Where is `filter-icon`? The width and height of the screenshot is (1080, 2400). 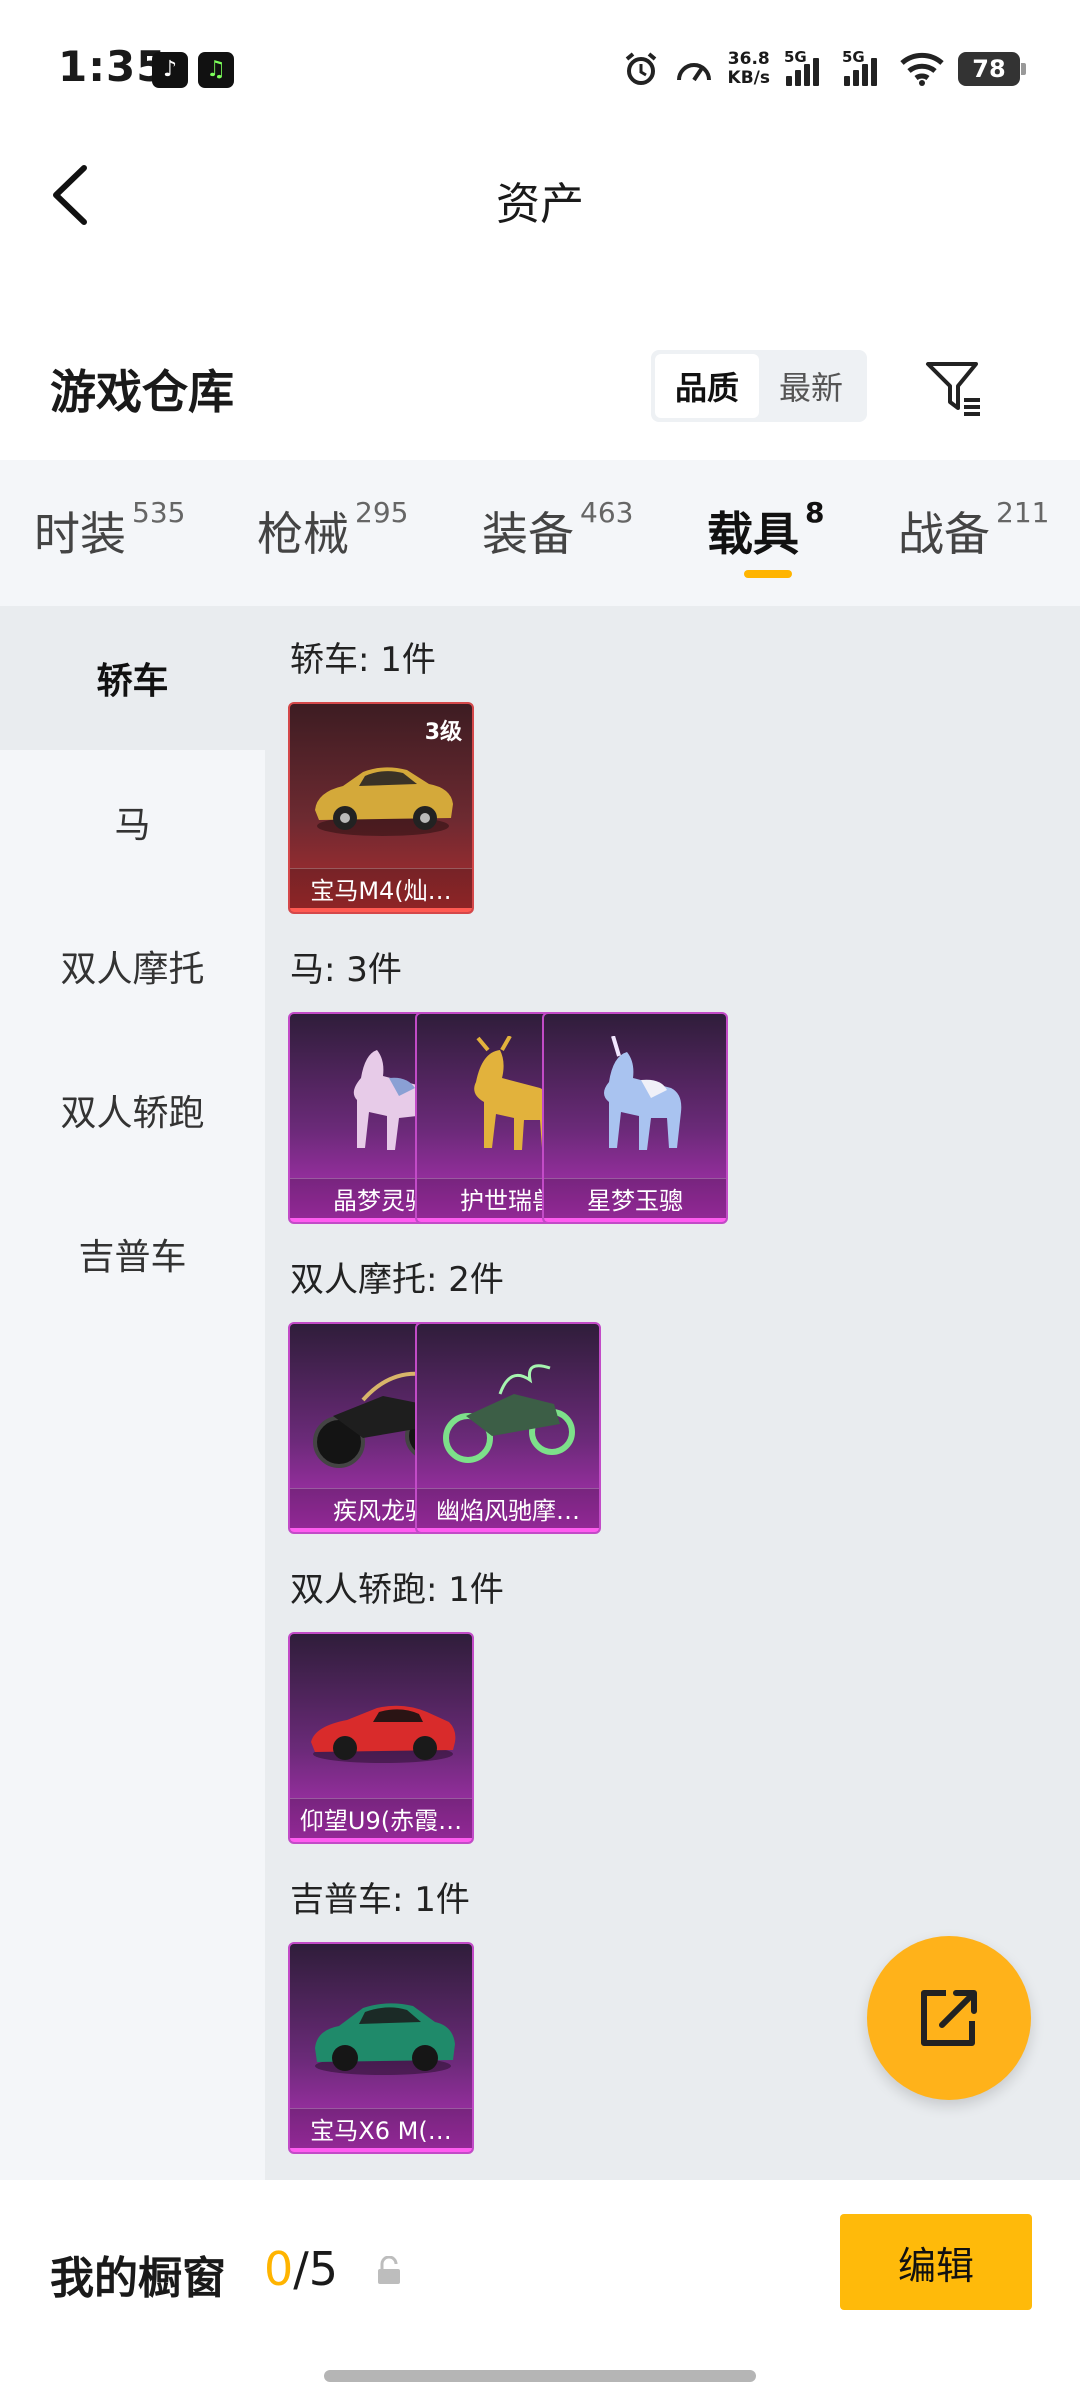
filter-icon is located at coordinates (954, 388).